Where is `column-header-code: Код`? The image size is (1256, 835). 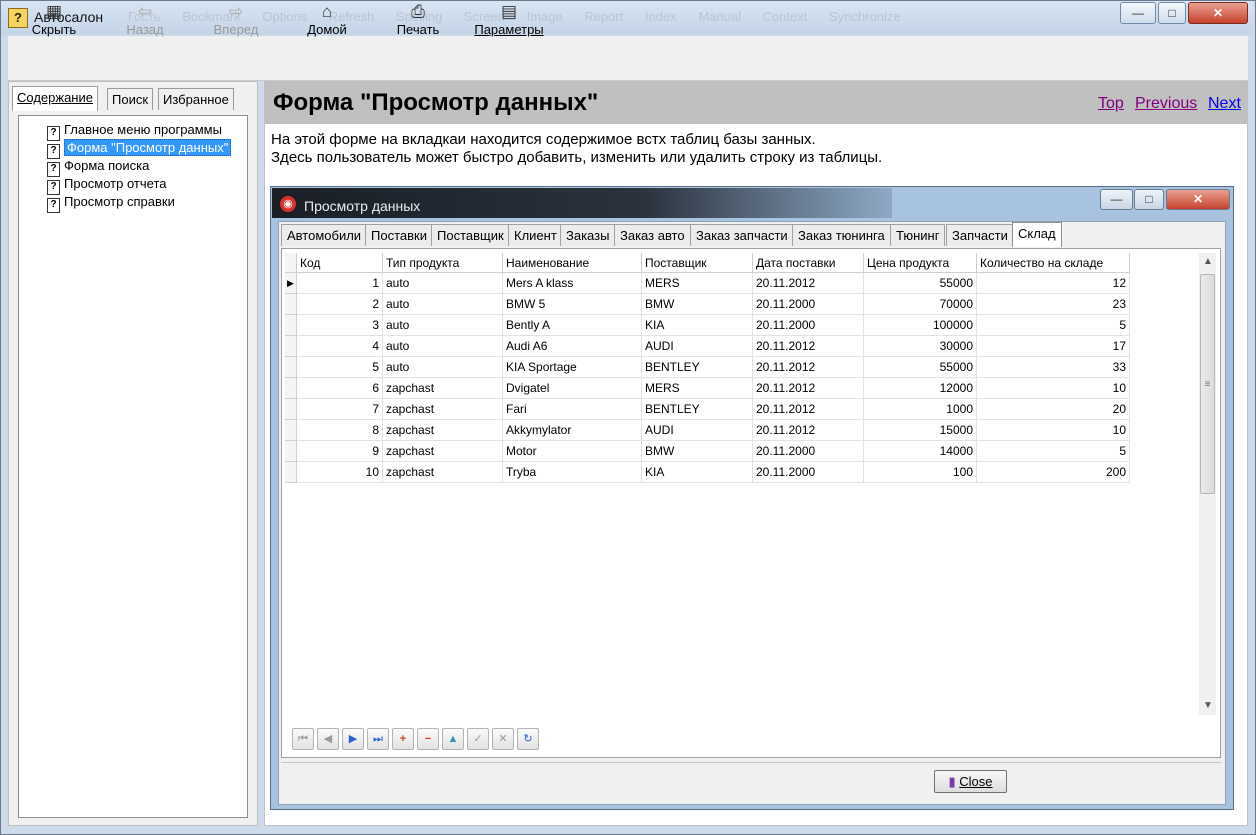 column-header-code: Код is located at coordinates (340, 263).